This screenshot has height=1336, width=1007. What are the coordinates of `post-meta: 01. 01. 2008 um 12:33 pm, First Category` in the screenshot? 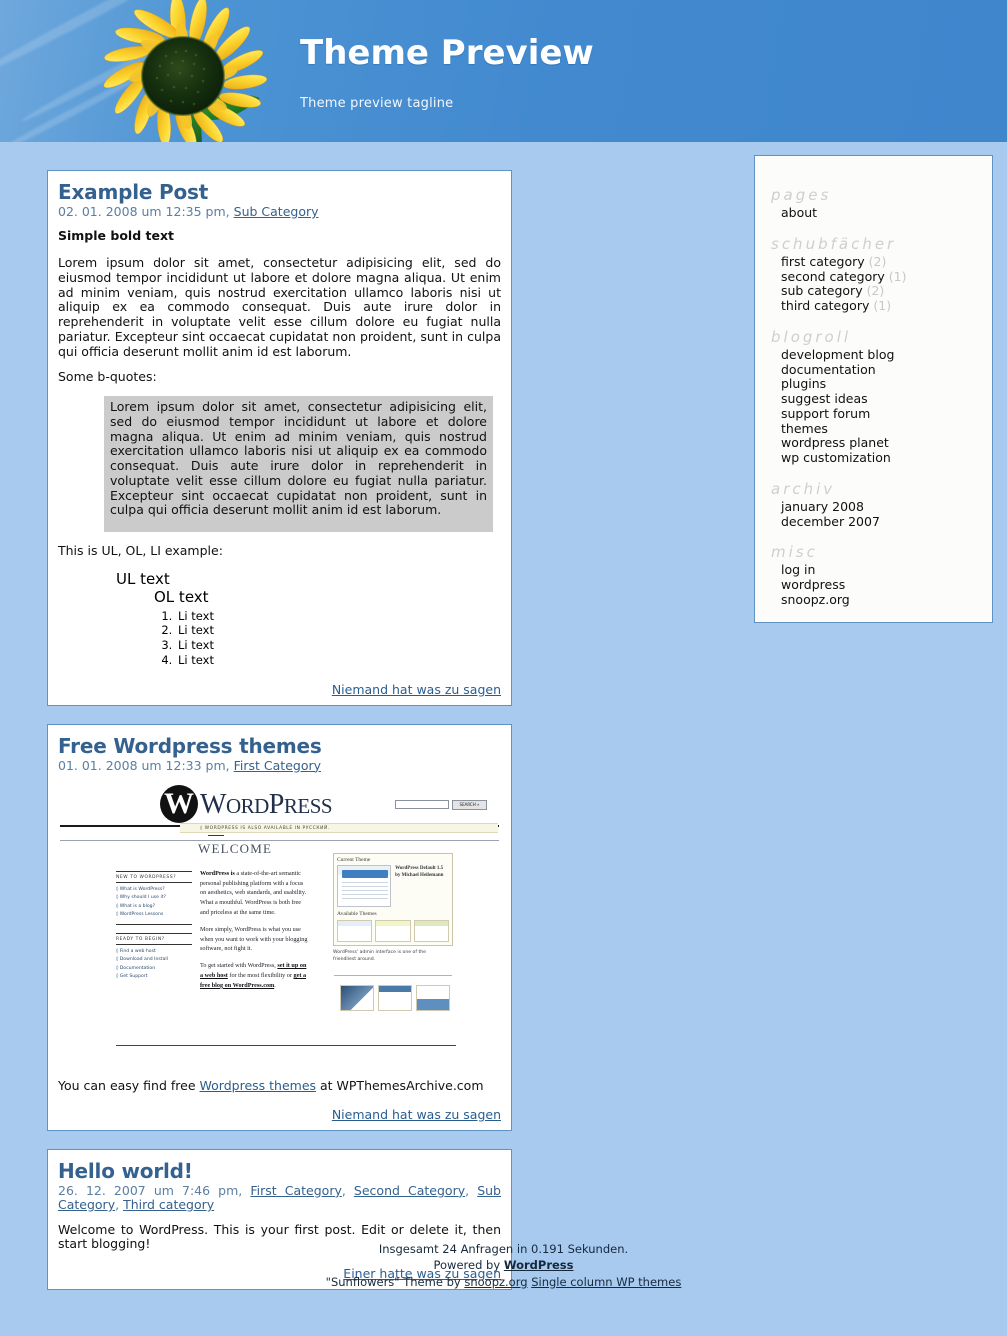 It's located at (279, 765).